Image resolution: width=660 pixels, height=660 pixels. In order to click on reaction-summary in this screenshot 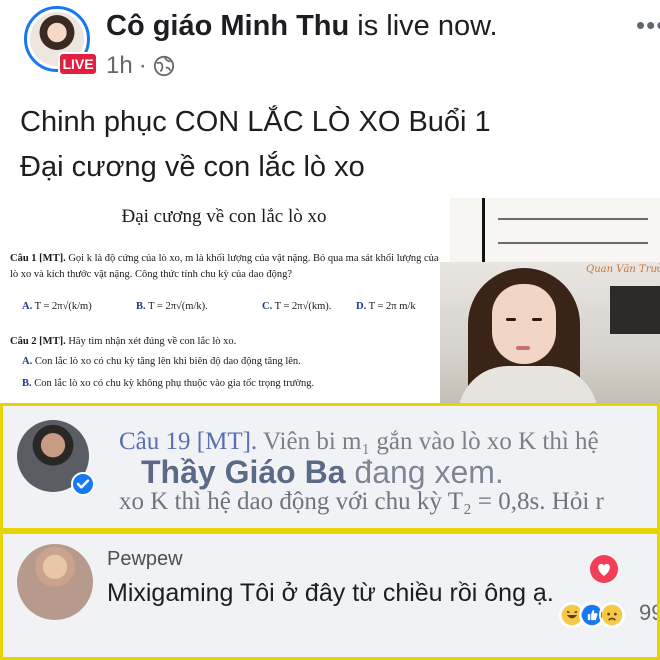, I will do `click(592, 615)`.